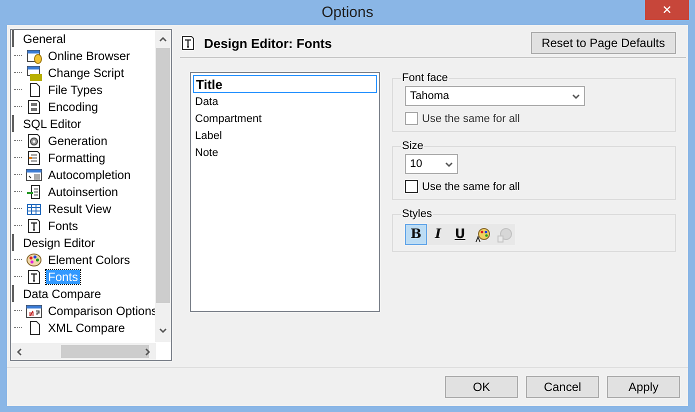  What do you see at coordinates (425, 78) in the screenshot?
I see `group-label: Font face` at bounding box center [425, 78].